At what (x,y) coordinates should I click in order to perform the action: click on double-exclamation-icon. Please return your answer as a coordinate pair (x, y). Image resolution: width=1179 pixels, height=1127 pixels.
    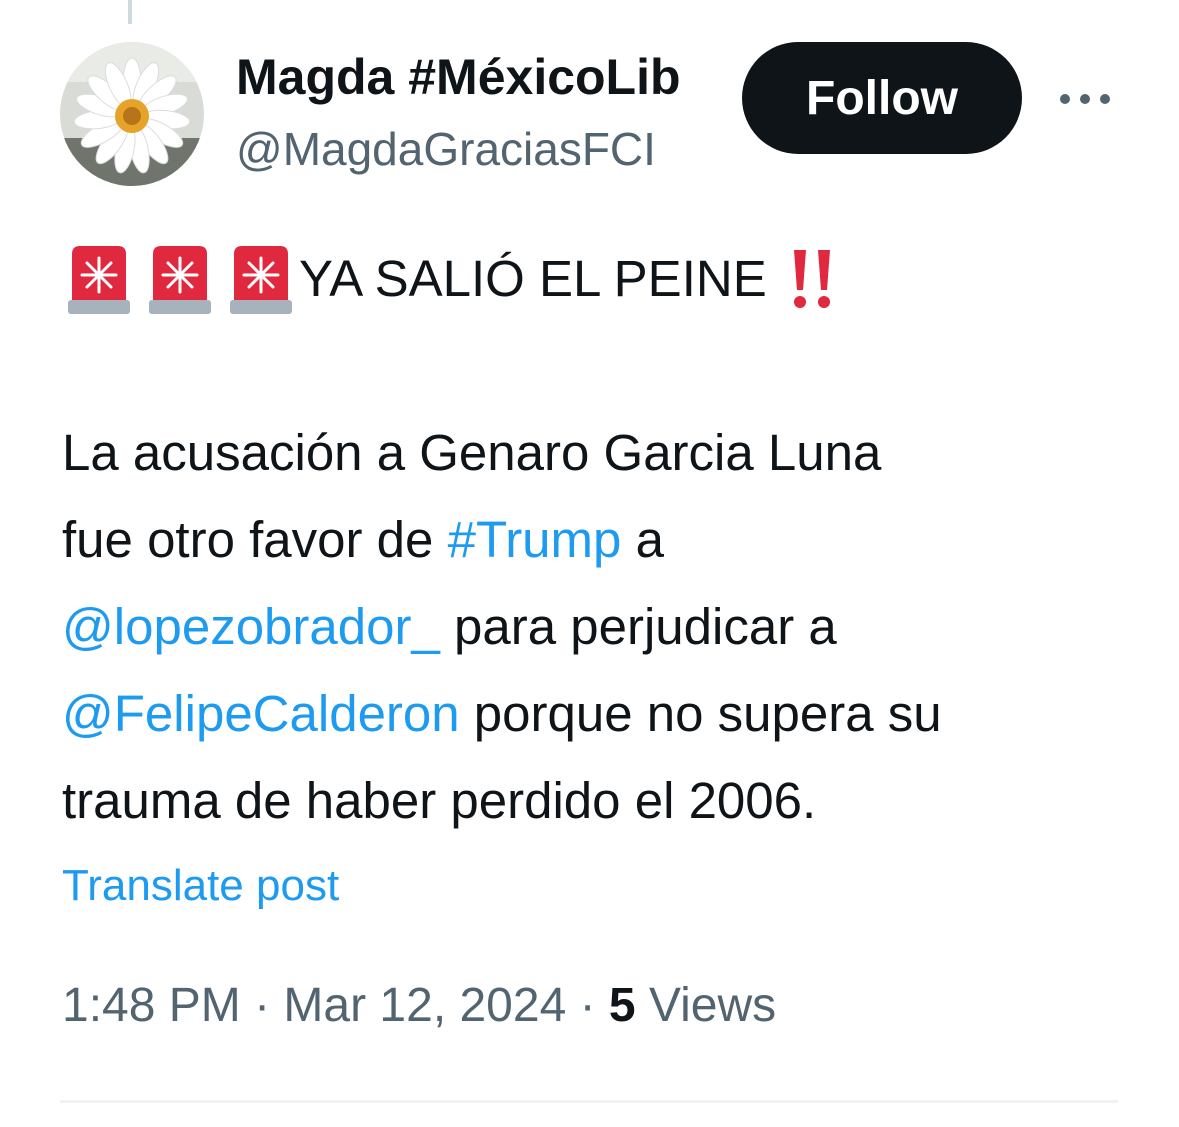
    Looking at the image, I should click on (812, 279).